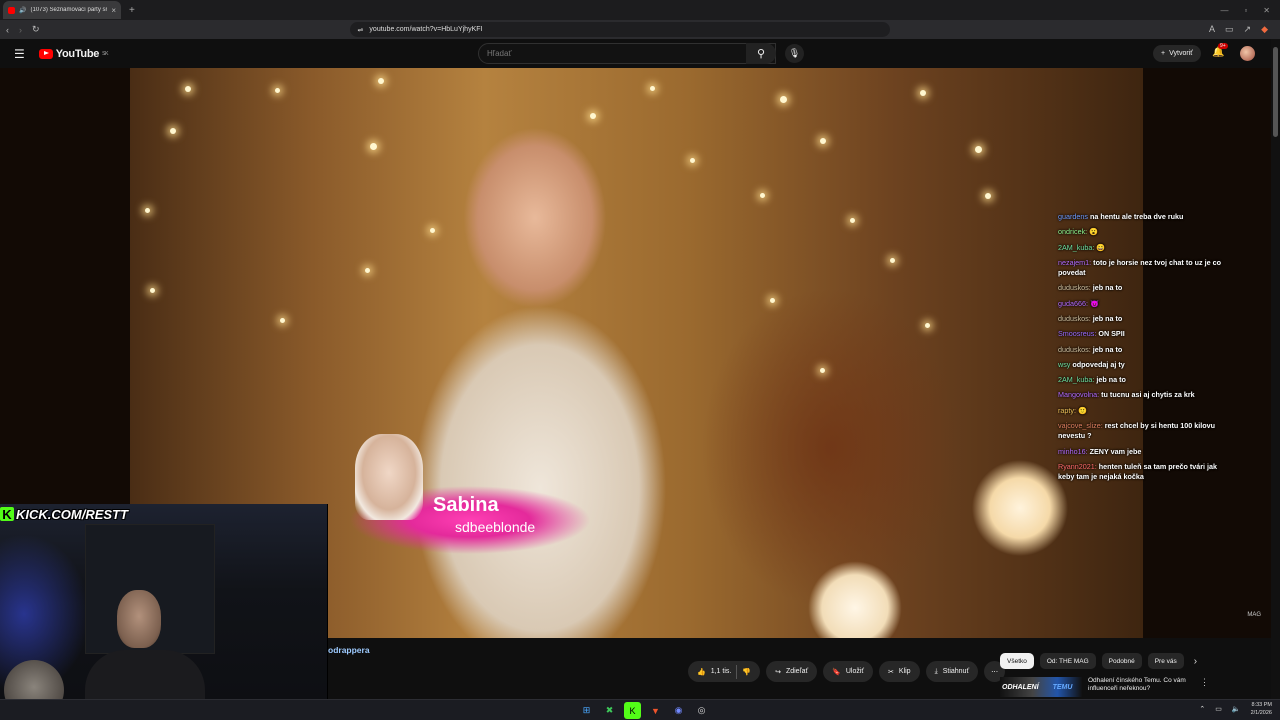 This screenshot has width=1280, height=720. Describe the element at coordinates (1195, 661) in the screenshot. I see `chevron-right-icon: ›` at that location.